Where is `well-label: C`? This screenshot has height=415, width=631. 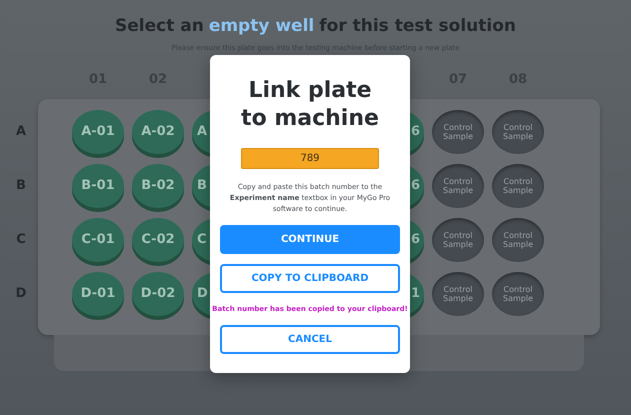
well-label: C is located at coordinates (202, 239).